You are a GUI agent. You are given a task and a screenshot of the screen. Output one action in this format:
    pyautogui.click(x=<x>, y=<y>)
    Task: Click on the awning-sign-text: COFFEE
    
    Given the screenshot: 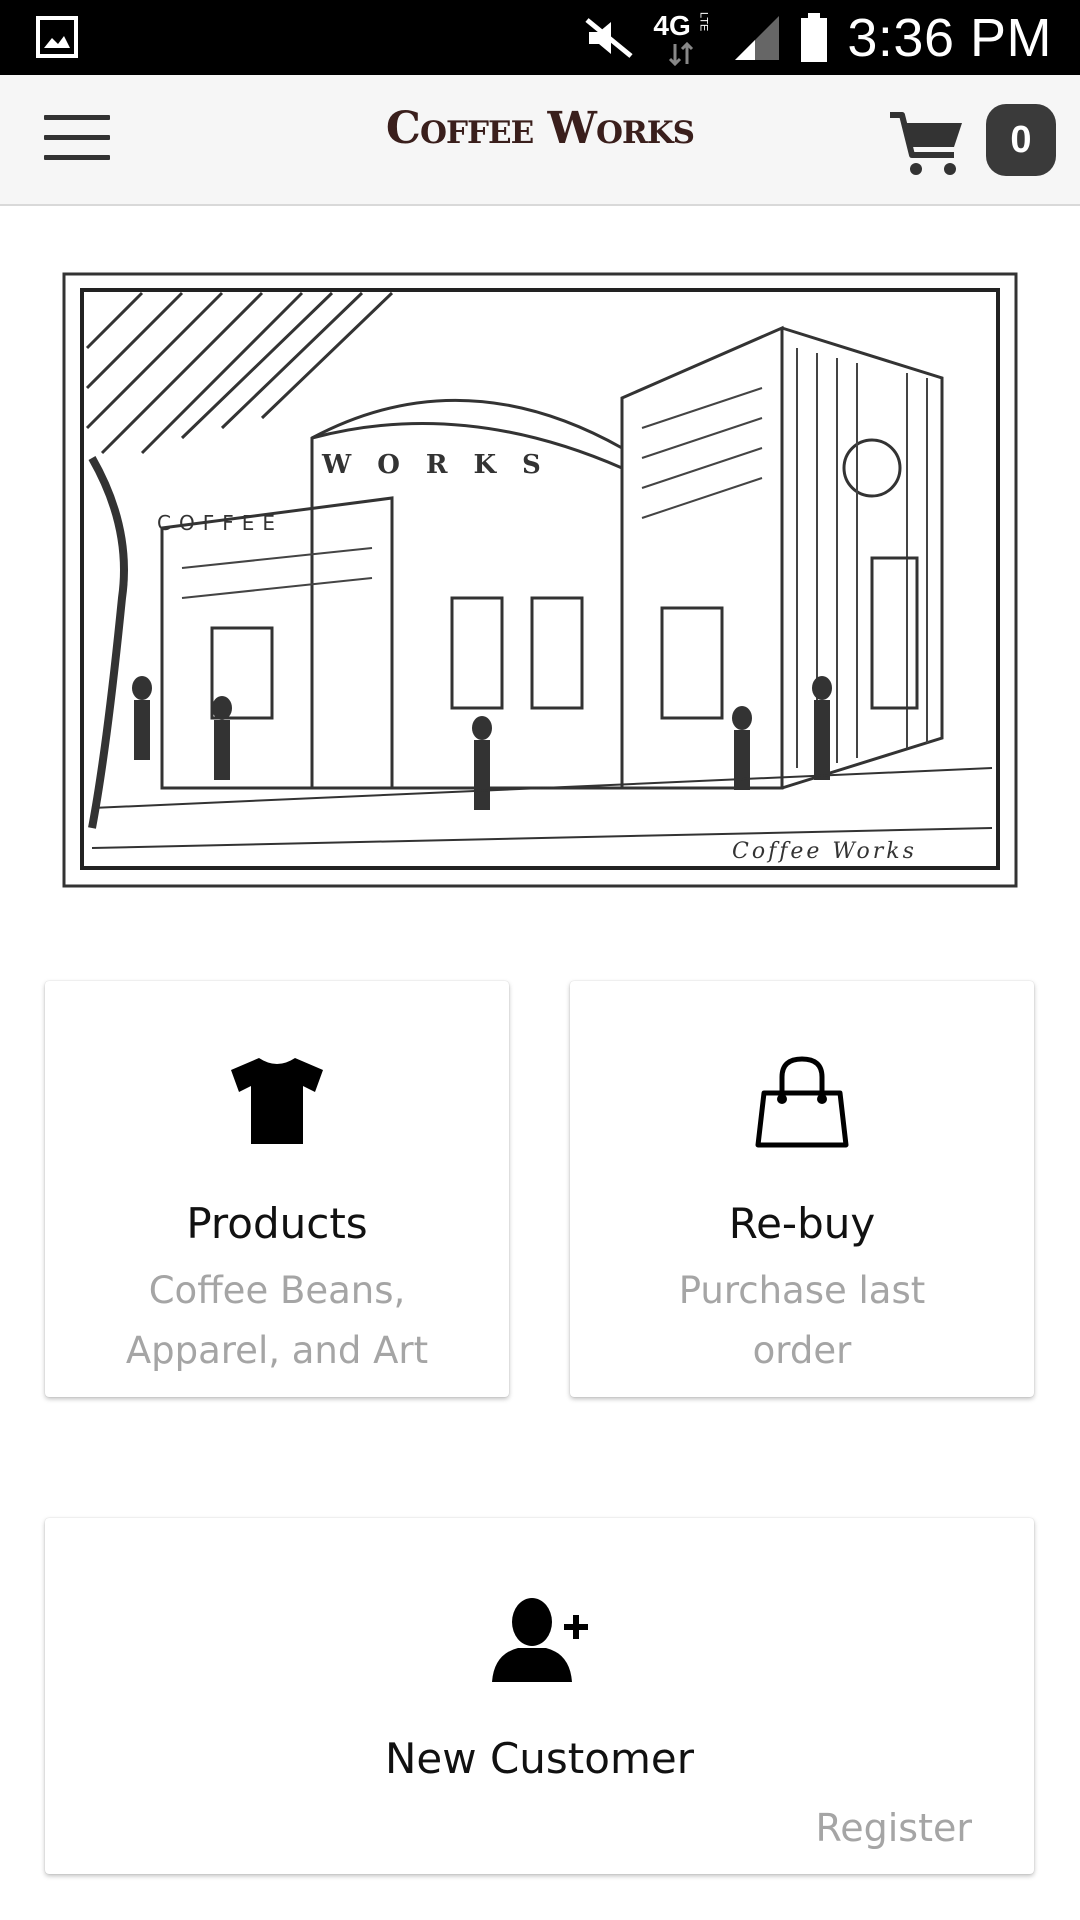 What is the action you would take?
    pyautogui.click(x=220, y=523)
    